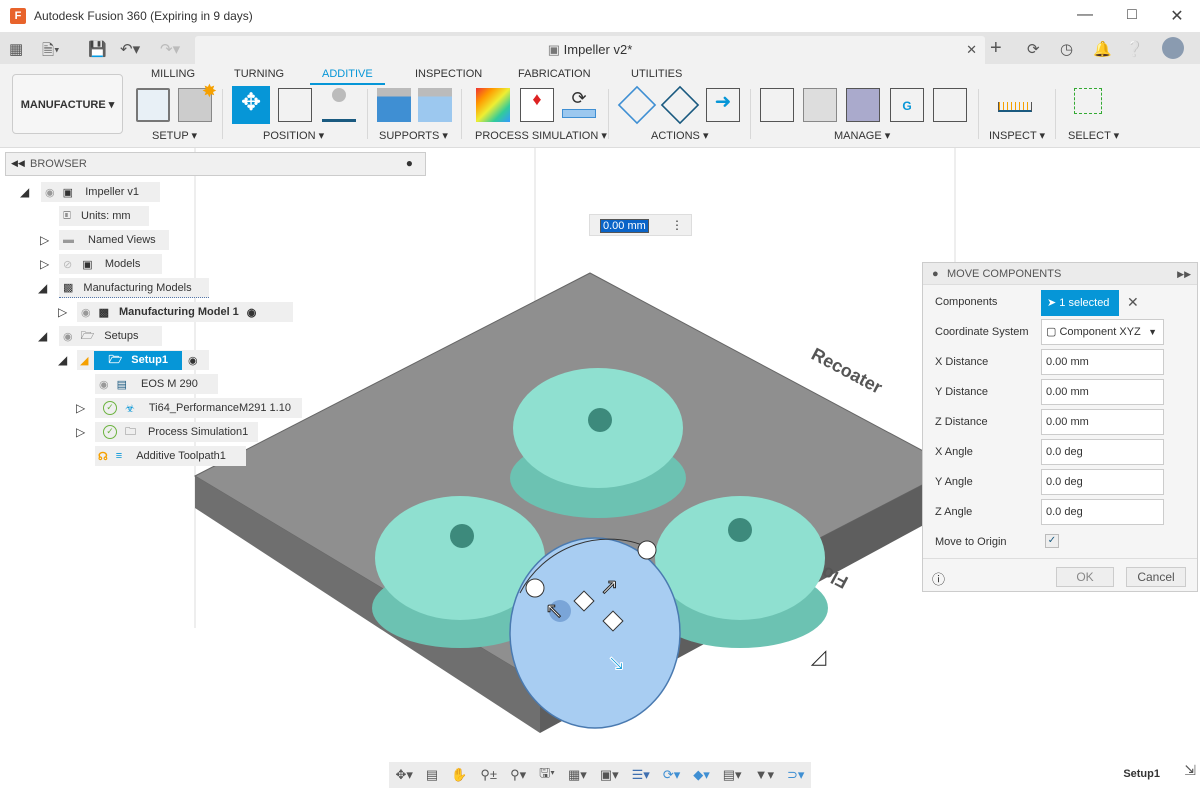 The image size is (1200, 792). What do you see at coordinates (176, 432) in the screenshot?
I see `tree-item-process-simulation: ✓ 🗀 Process Simulation1` at bounding box center [176, 432].